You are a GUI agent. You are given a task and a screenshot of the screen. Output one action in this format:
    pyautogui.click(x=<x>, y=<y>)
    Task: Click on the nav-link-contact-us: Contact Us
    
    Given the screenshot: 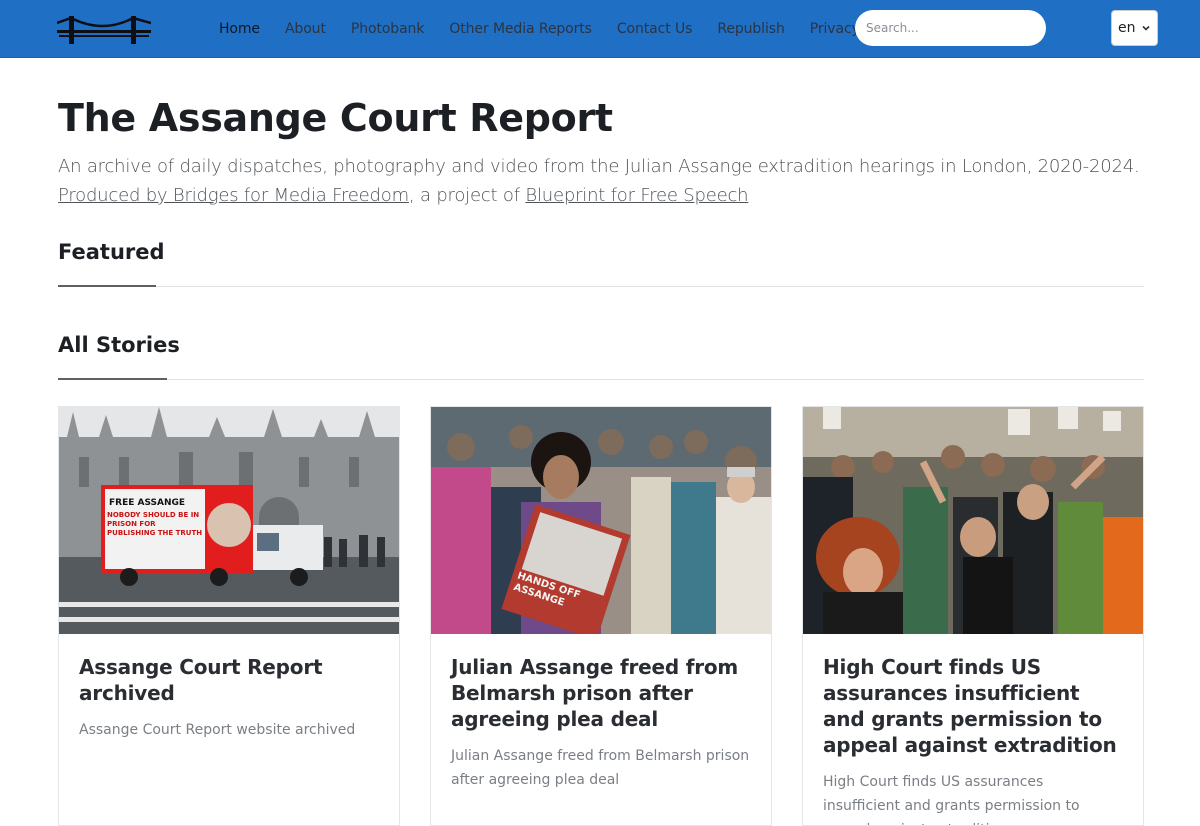 What is the action you would take?
    pyautogui.click(x=655, y=29)
    